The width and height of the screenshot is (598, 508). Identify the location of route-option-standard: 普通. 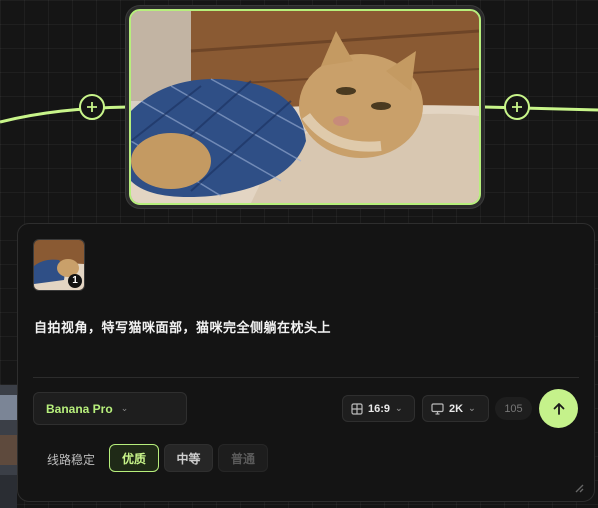
(243, 458).